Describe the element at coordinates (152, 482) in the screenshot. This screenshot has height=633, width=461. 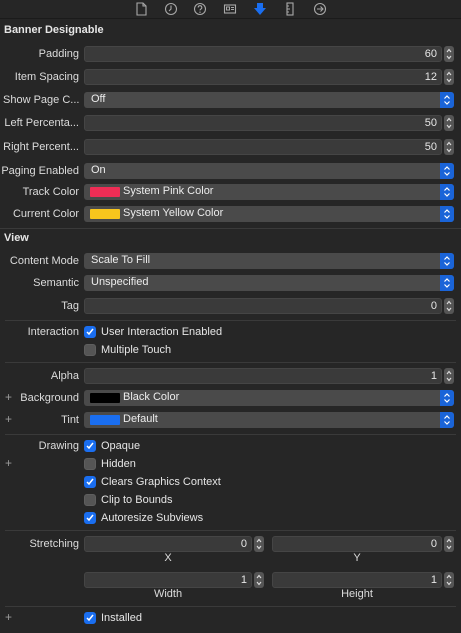
I see `clears-graphics-context-checkbox: Clears Graphics Context` at that location.